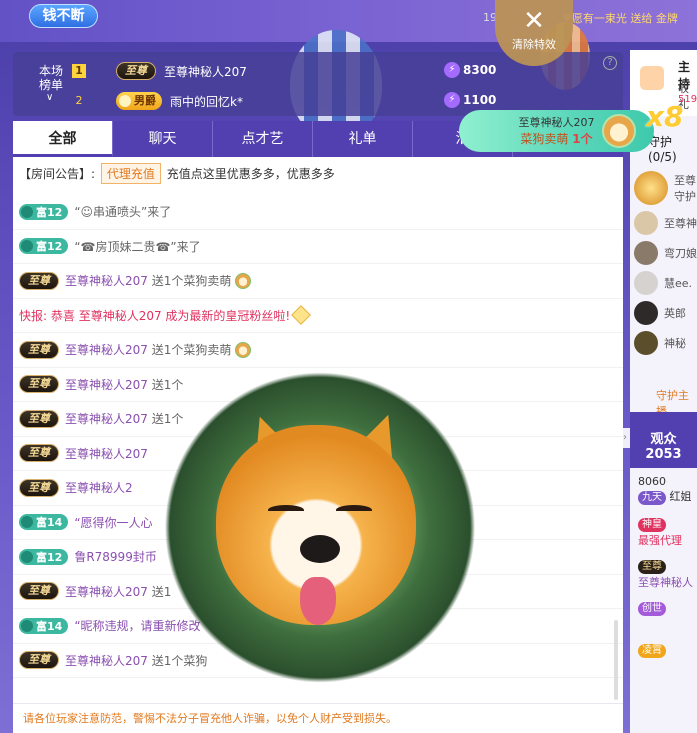  What do you see at coordinates (665, 223) in the screenshot?
I see `guard-item: 至尊神秘` at bounding box center [665, 223].